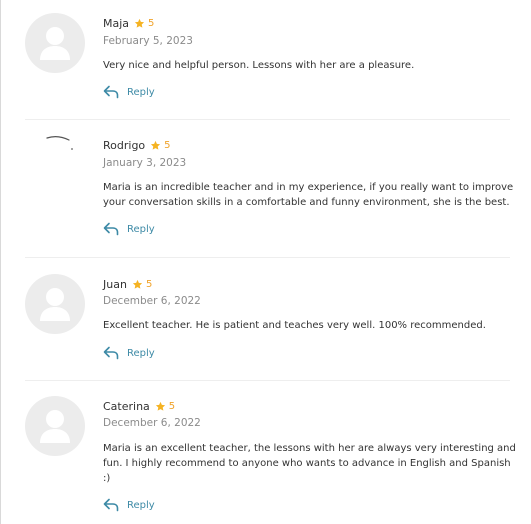 The image size is (531, 524). What do you see at coordinates (0, 262) in the screenshot?
I see `left-border` at bounding box center [0, 262].